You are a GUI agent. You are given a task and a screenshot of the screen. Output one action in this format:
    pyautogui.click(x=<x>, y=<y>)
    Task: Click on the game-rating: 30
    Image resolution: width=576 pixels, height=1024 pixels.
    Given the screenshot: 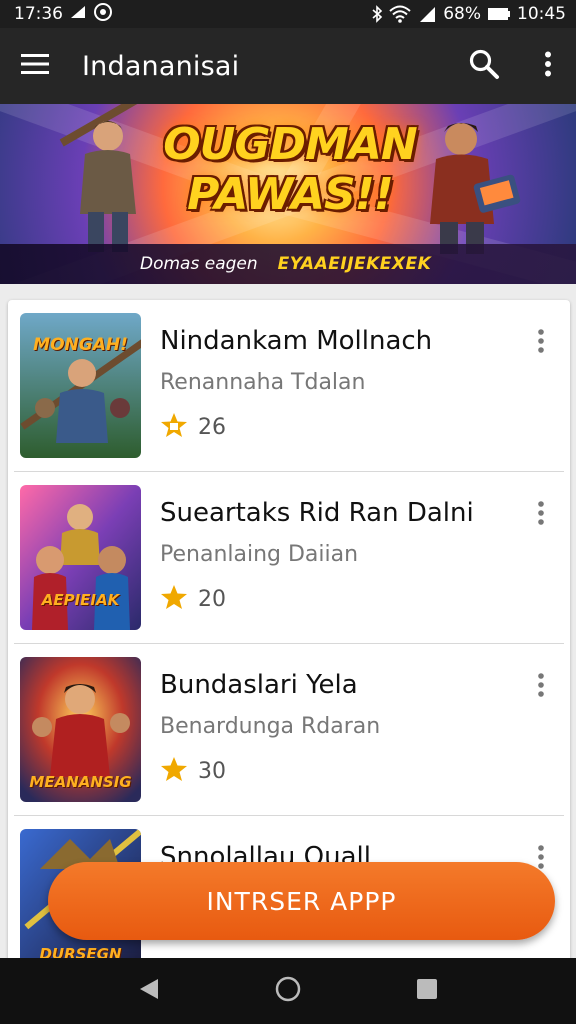 What is the action you would take?
    pyautogui.click(x=193, y=771)
    